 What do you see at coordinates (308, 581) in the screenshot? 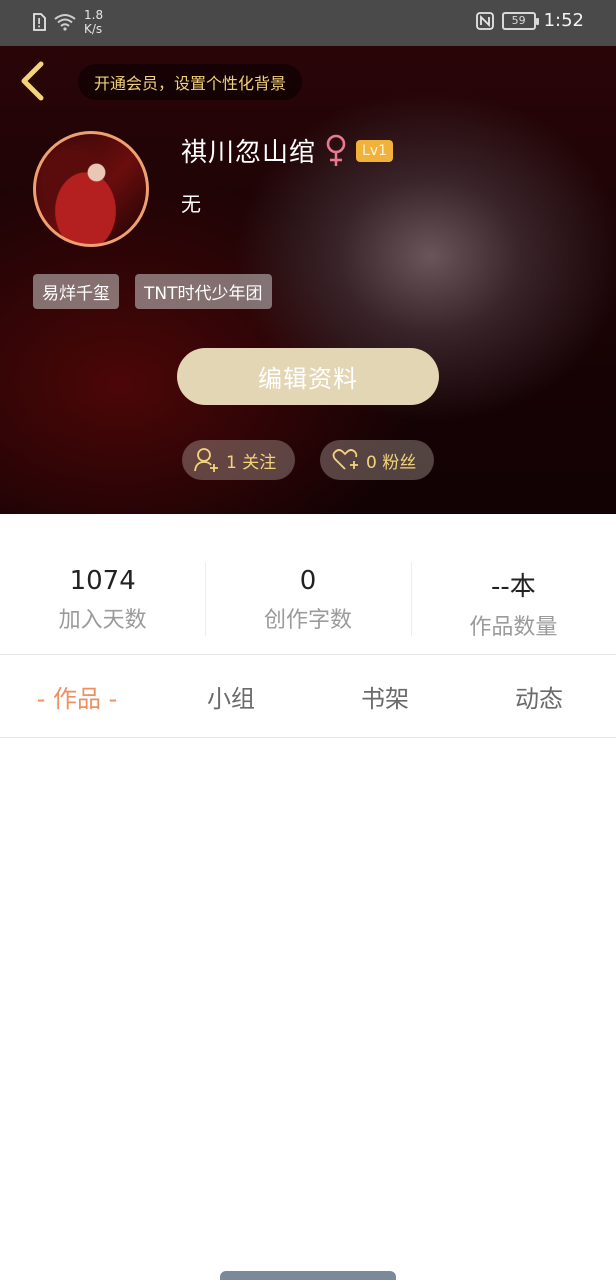
I see `stat-value: 0` at bounding box center [308, 581].